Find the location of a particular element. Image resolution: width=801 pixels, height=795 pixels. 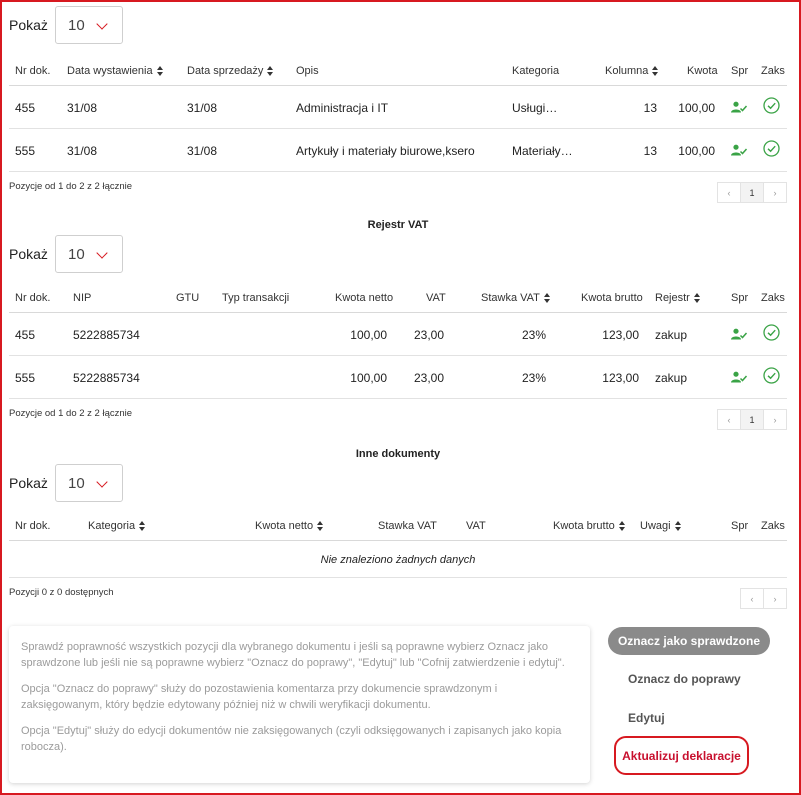

col-kwota-brutto: Kwota brutto is located at coordinates (589, 526).